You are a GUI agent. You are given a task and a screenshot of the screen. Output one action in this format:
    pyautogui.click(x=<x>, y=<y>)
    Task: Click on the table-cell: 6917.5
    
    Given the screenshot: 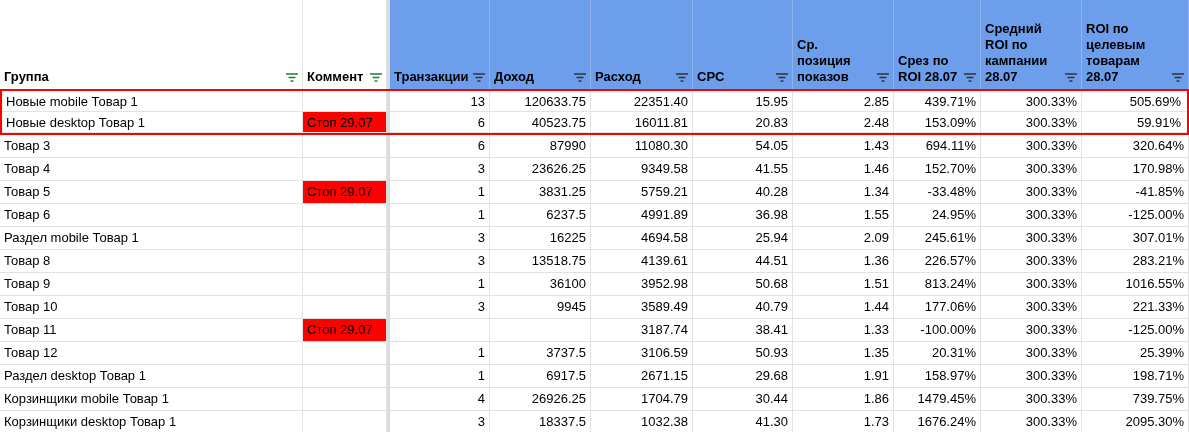 What is the action you would take?
    pyautogui.click(x=540, y=376)
    